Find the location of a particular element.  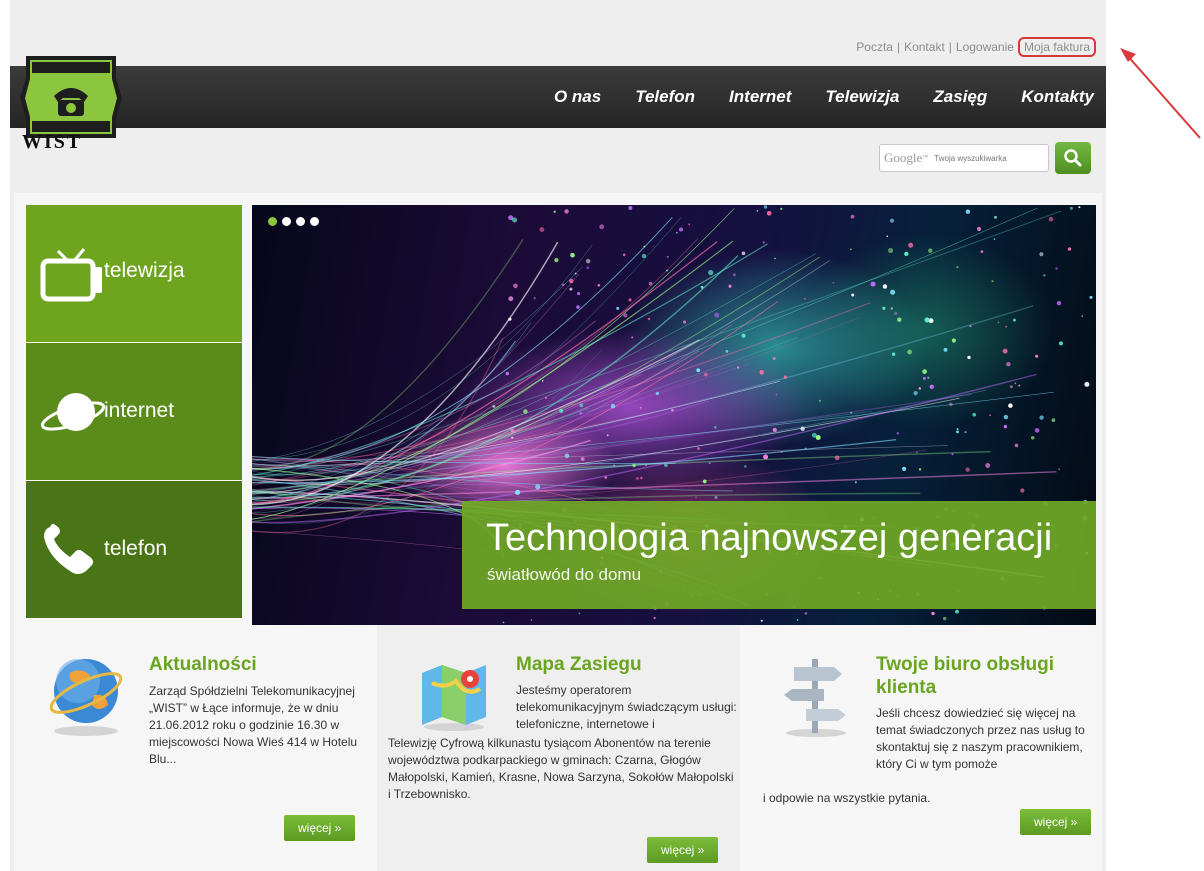

banner-title: Technologia najnowszej generacji is located at coordinates (769, 538).